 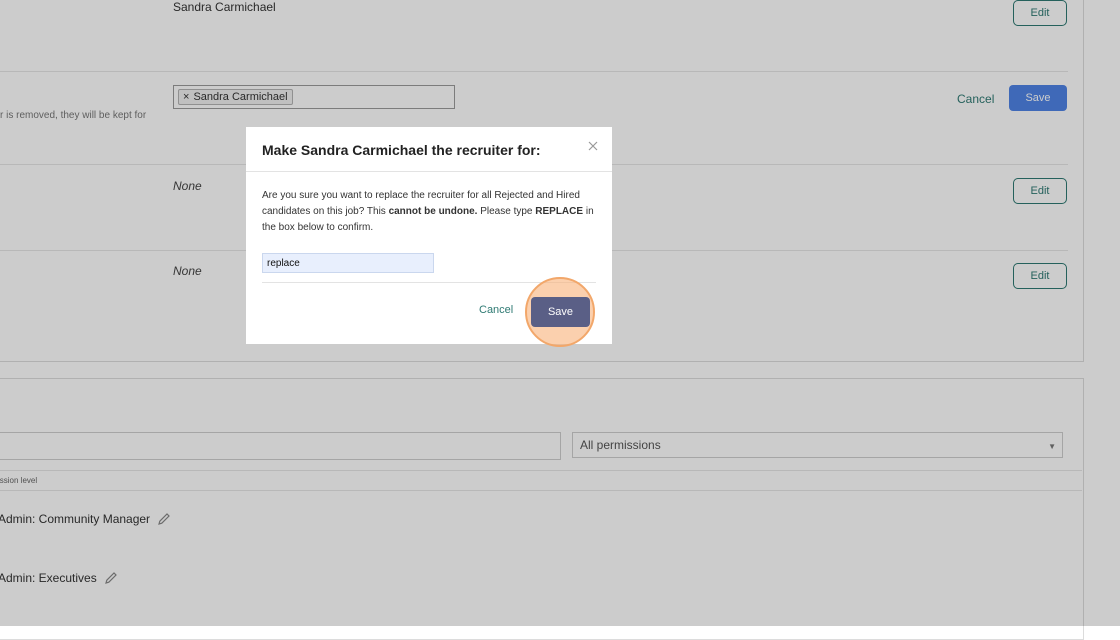 What do you see at coordinates (560, 312) in the screenshot?
I see `dialog-save-button: Save` at bounding box center [560, 312].